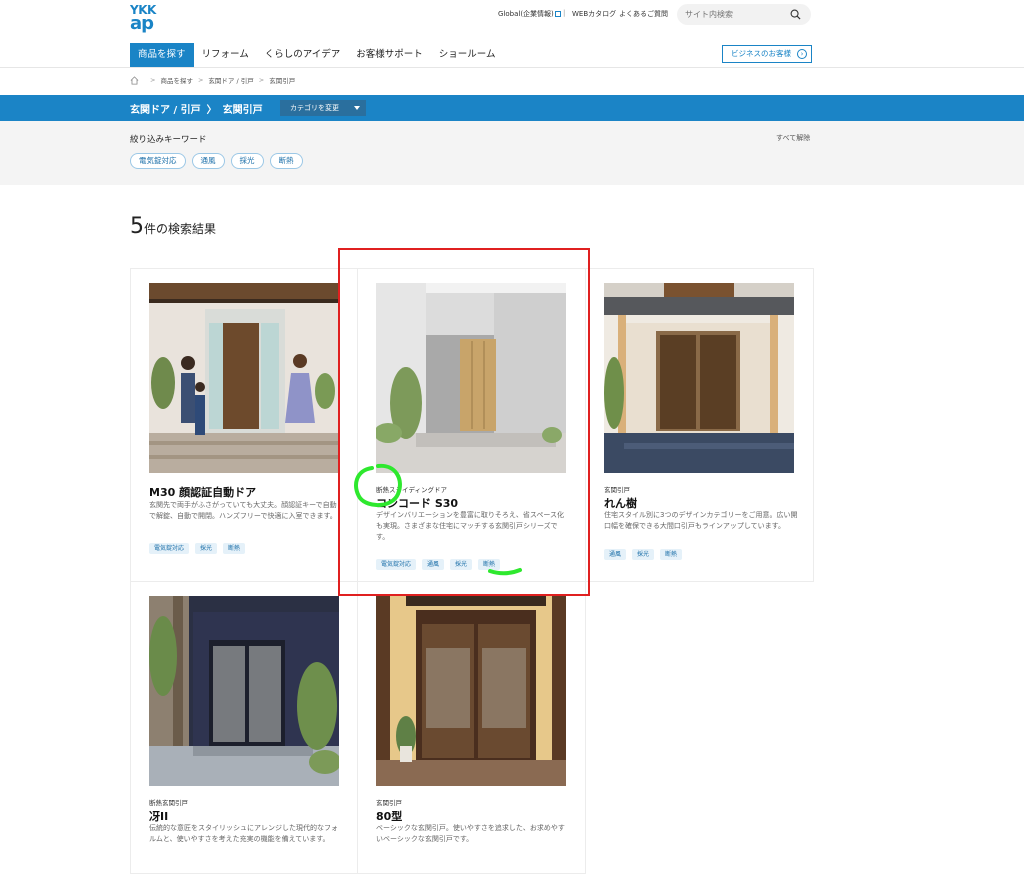 This screenshot has height=874, width=1024. I want to click on filter-chips: 電気錠対応 通風 採光 断熱, so click(216, 161).